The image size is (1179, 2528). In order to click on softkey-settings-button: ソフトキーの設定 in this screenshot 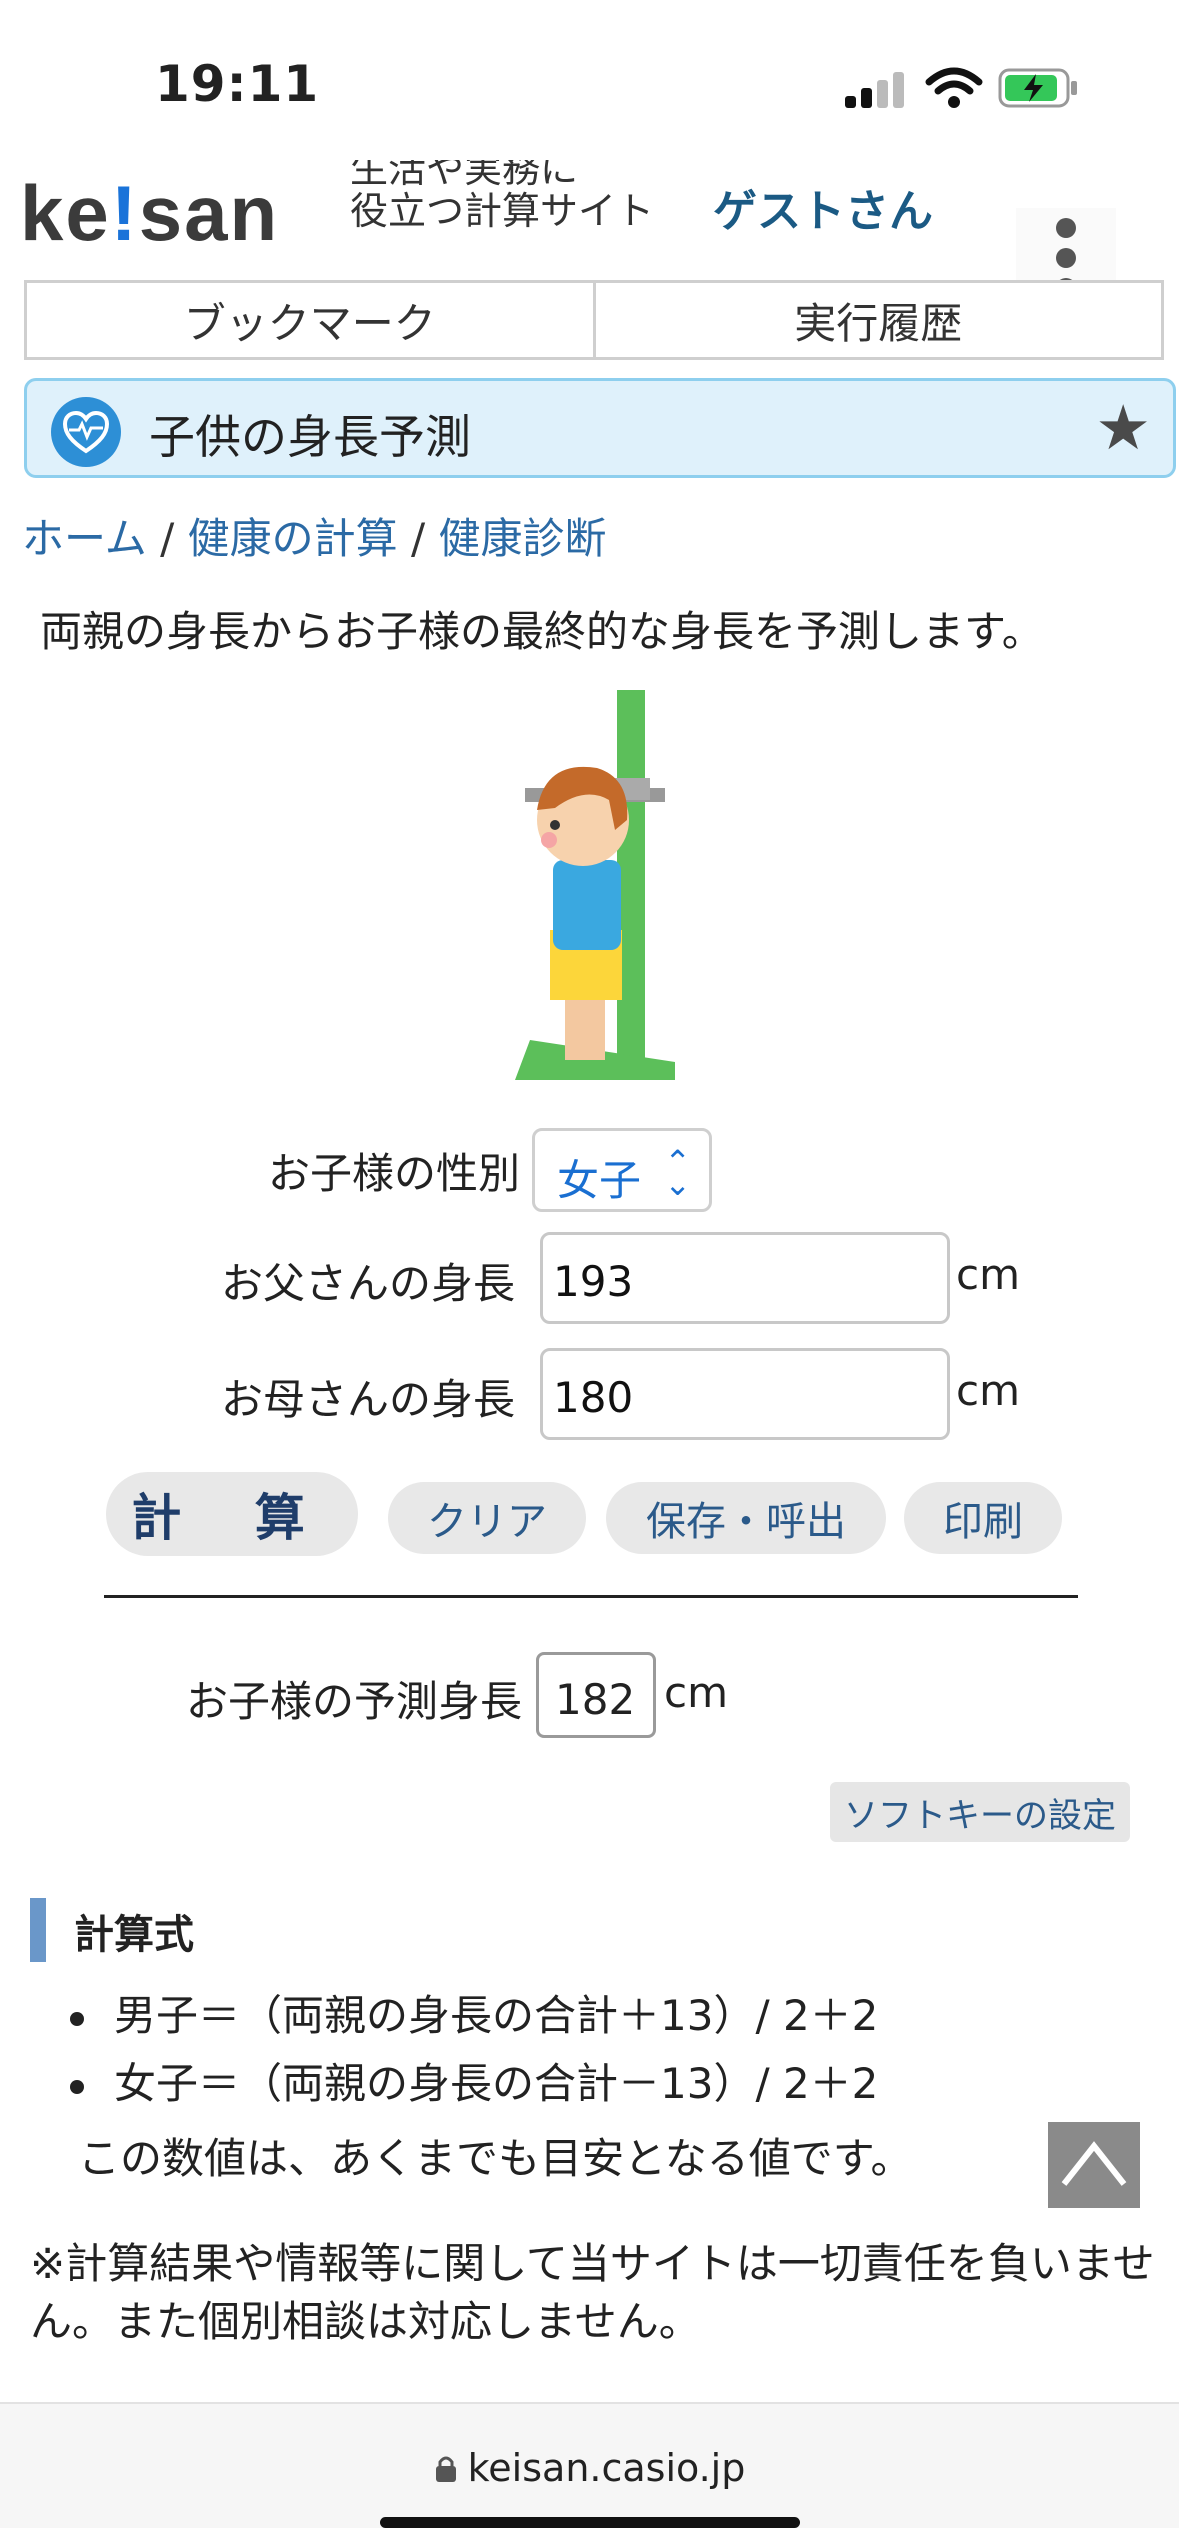, I will do `click(980, 1812)`.